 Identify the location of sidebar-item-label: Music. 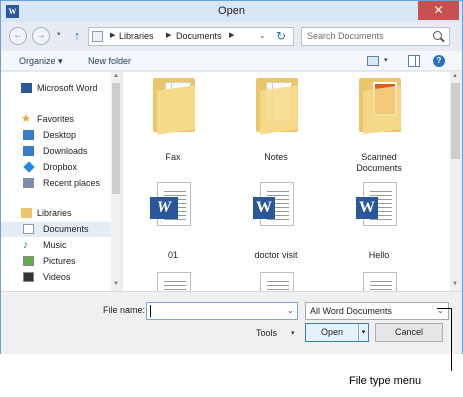
(55, 245).